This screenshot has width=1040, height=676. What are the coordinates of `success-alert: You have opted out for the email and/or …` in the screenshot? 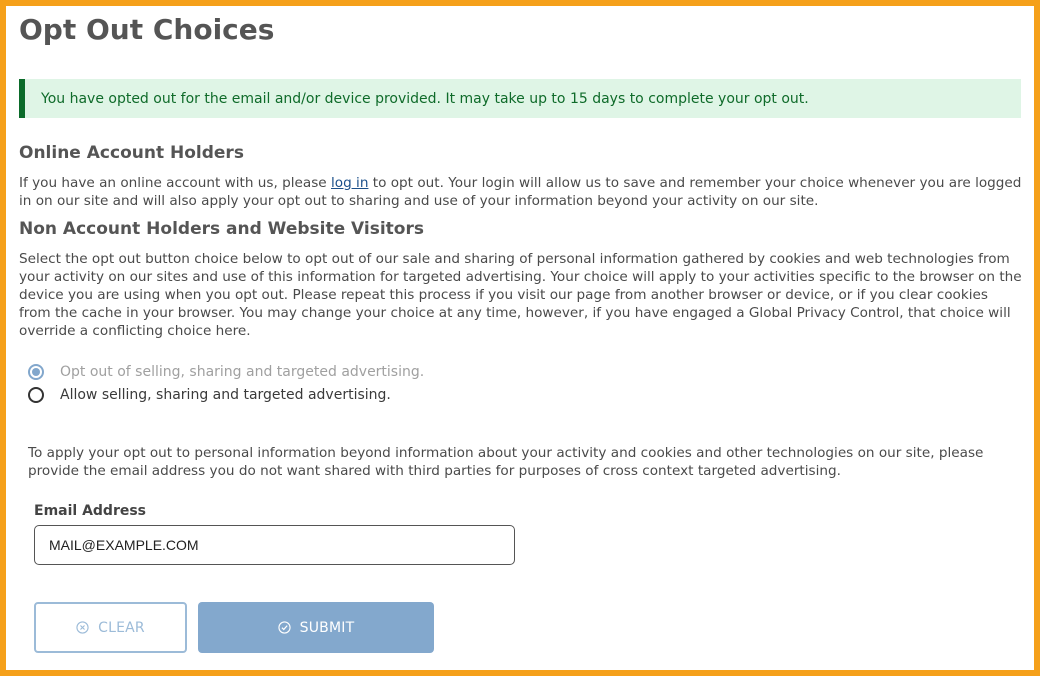 It's located at (520, 98).